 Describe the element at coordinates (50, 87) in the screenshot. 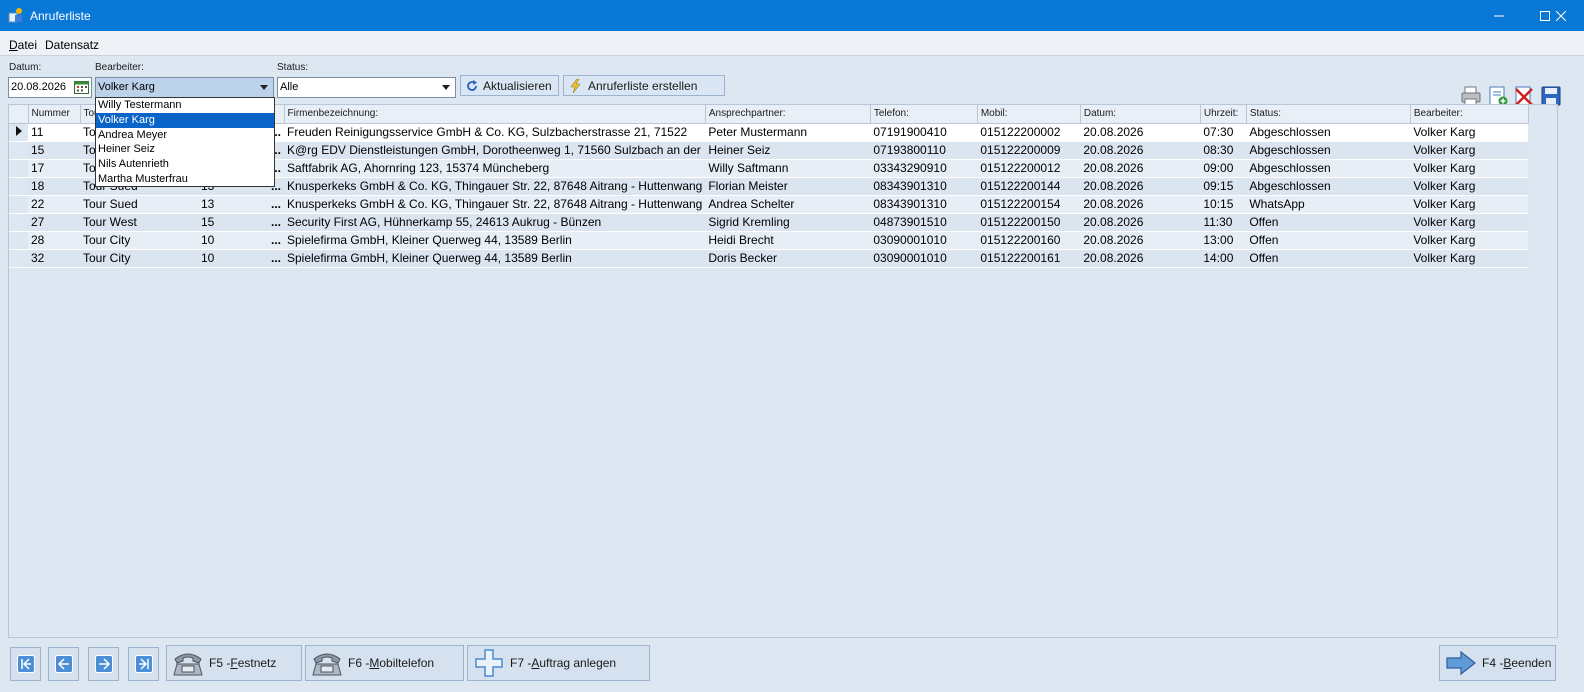

I see `datum-field: 20.08.2026` at that location.